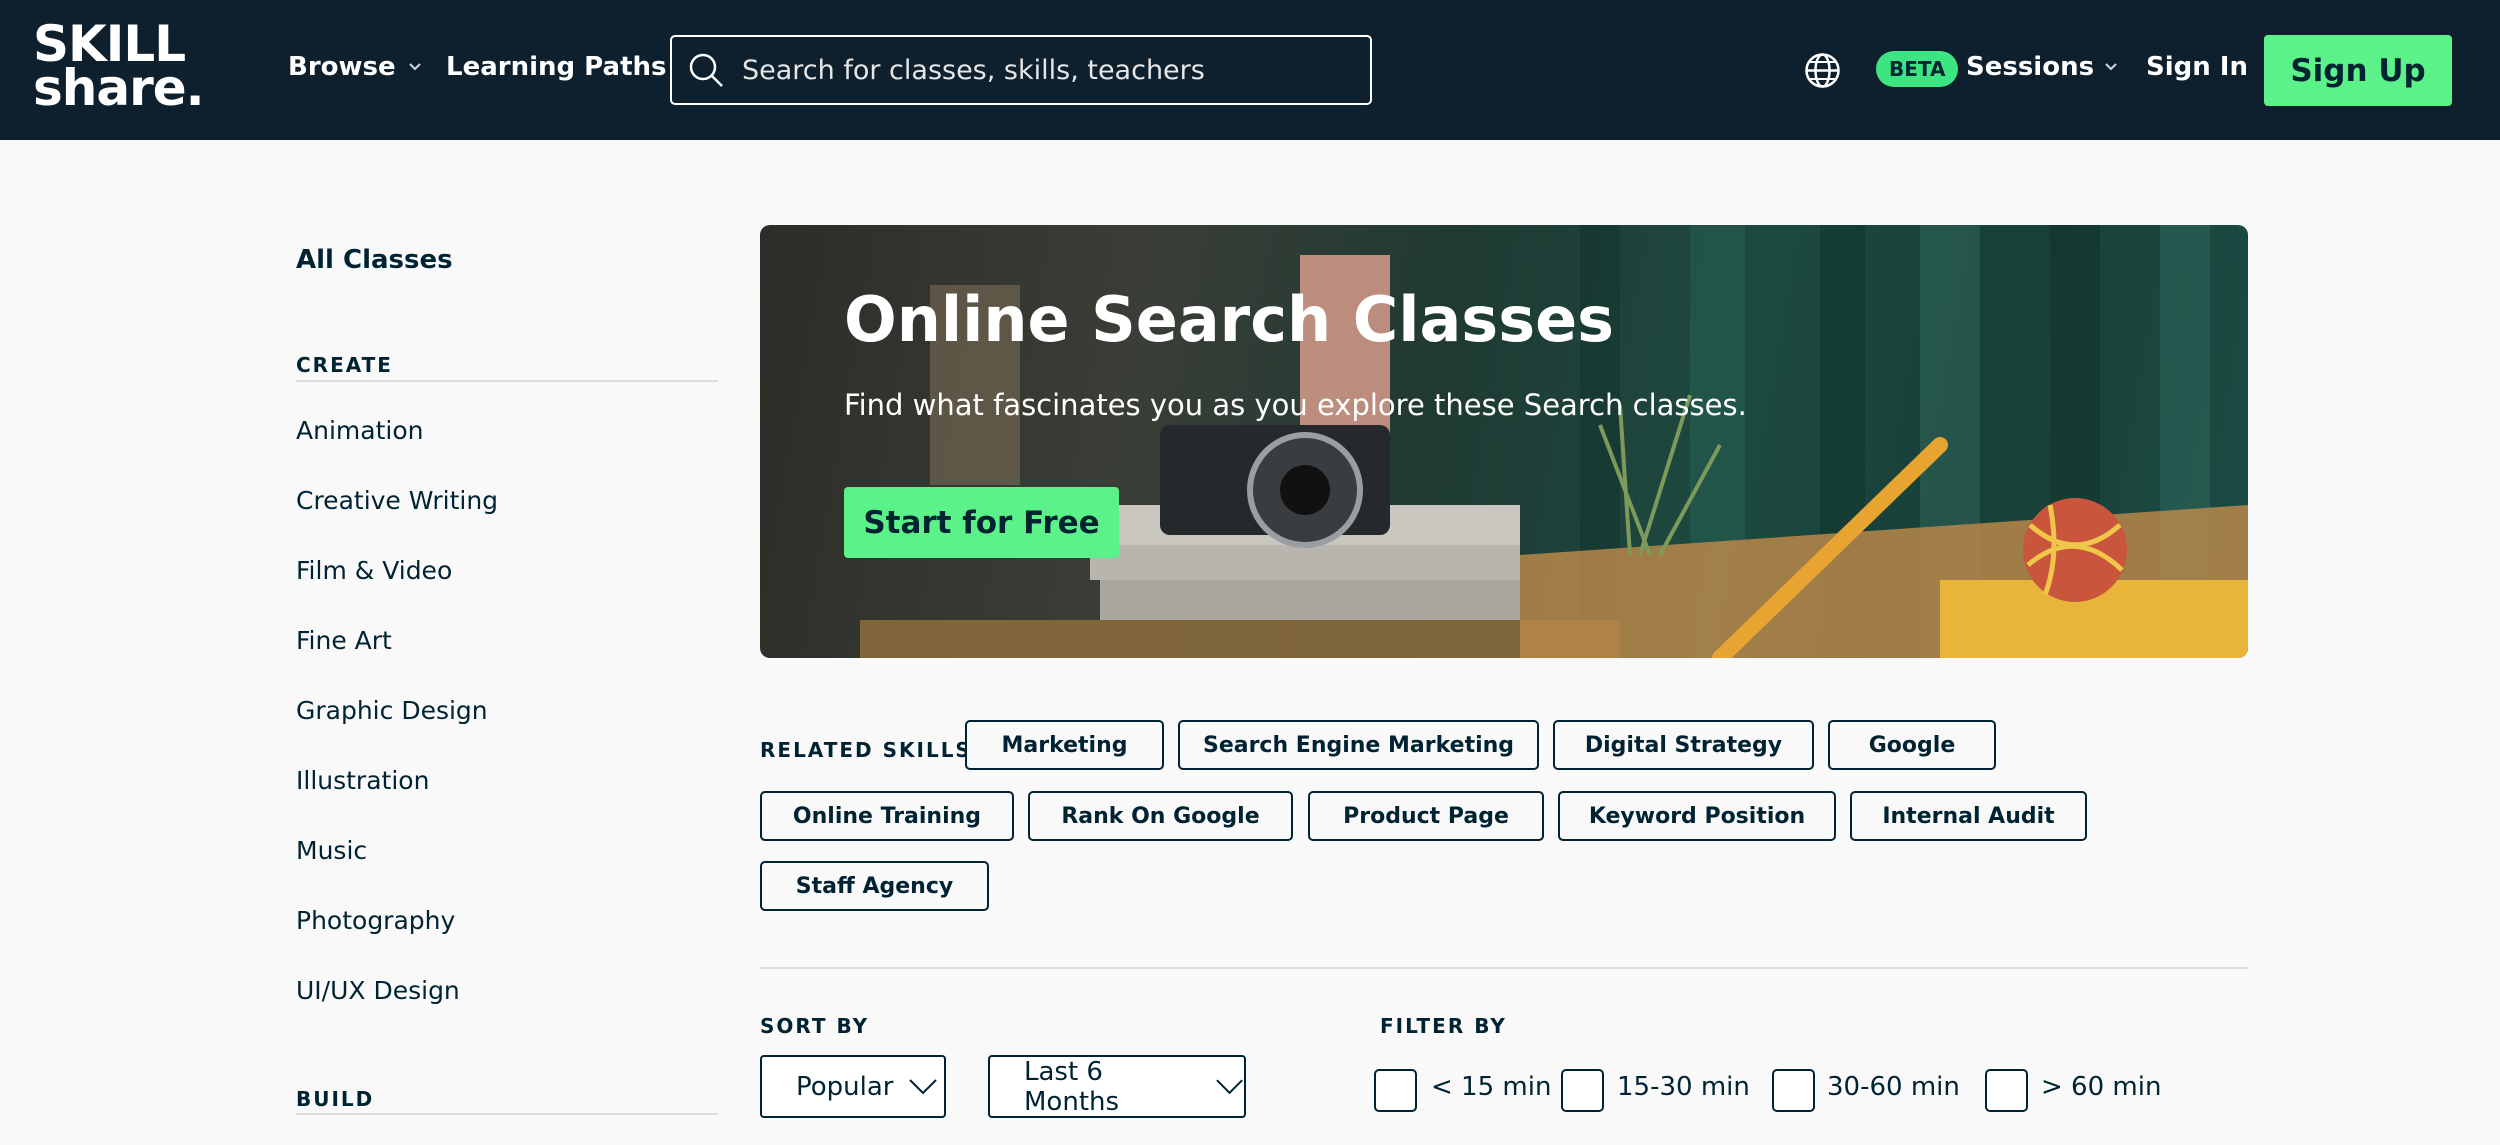  I want to click on hero-title: Online Search Classes, so click(1229, 319).